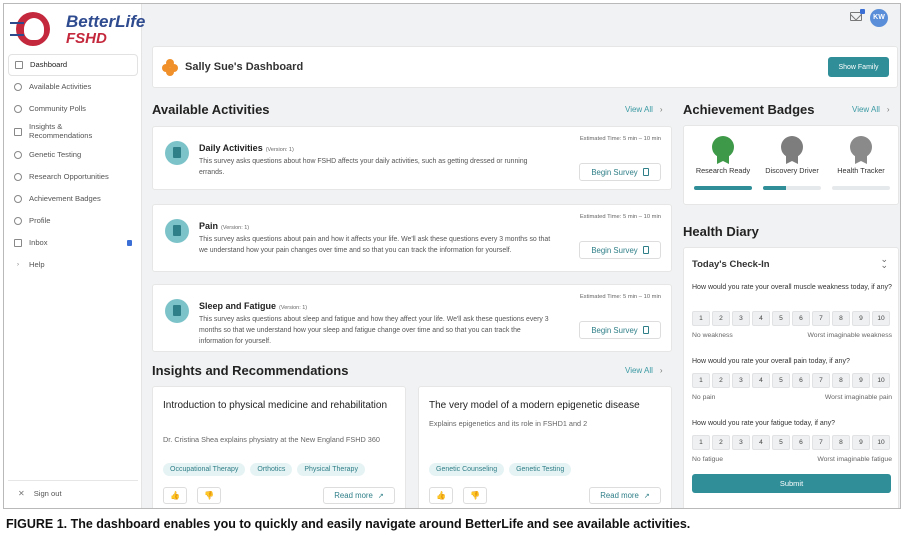  What do you see at coordinates (73, 243) in the screenshot?
I see `sidebar-item-inbox: Inbox` at bounding box center [73, 243].